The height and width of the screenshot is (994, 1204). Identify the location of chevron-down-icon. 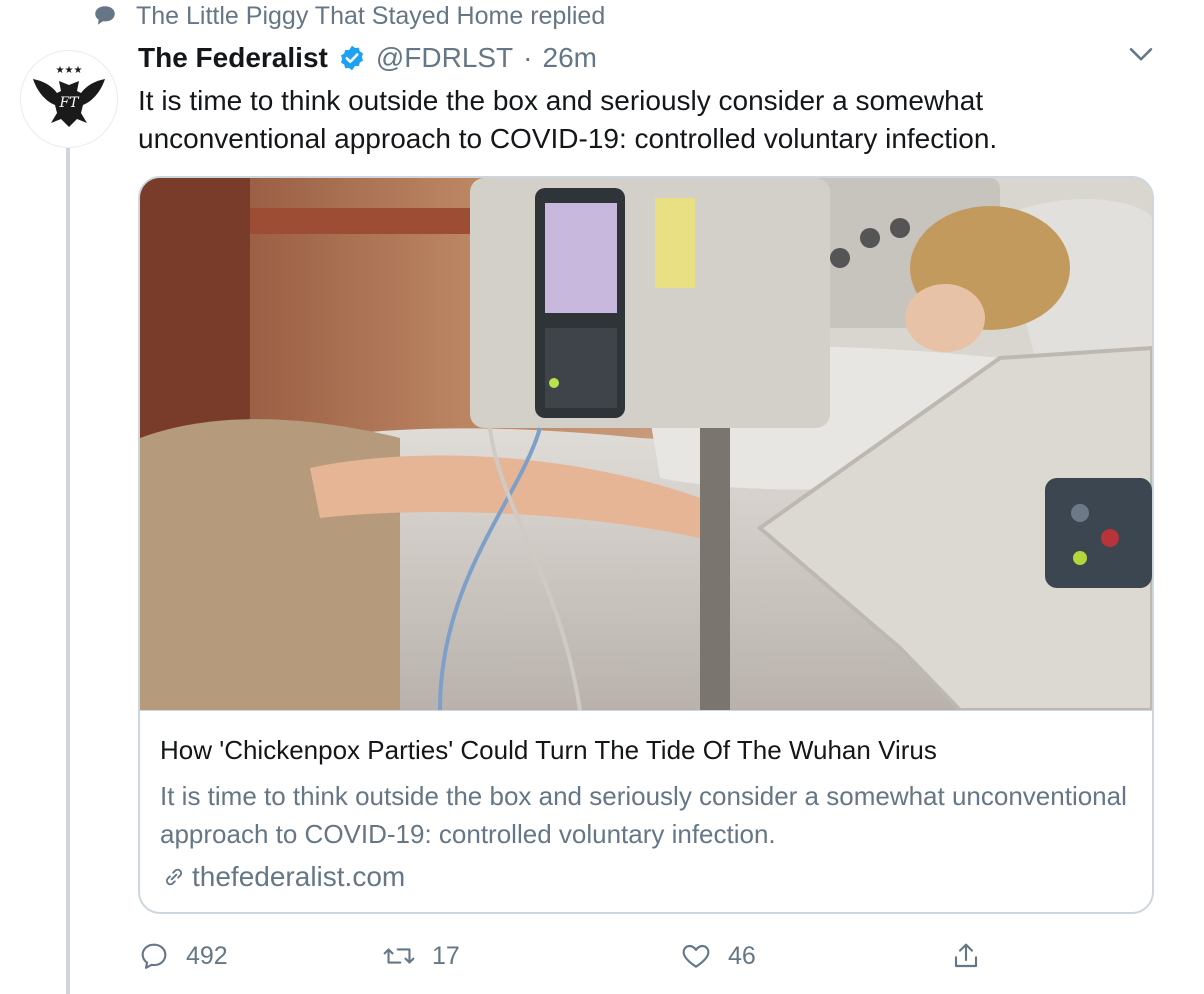
(1141, 55).